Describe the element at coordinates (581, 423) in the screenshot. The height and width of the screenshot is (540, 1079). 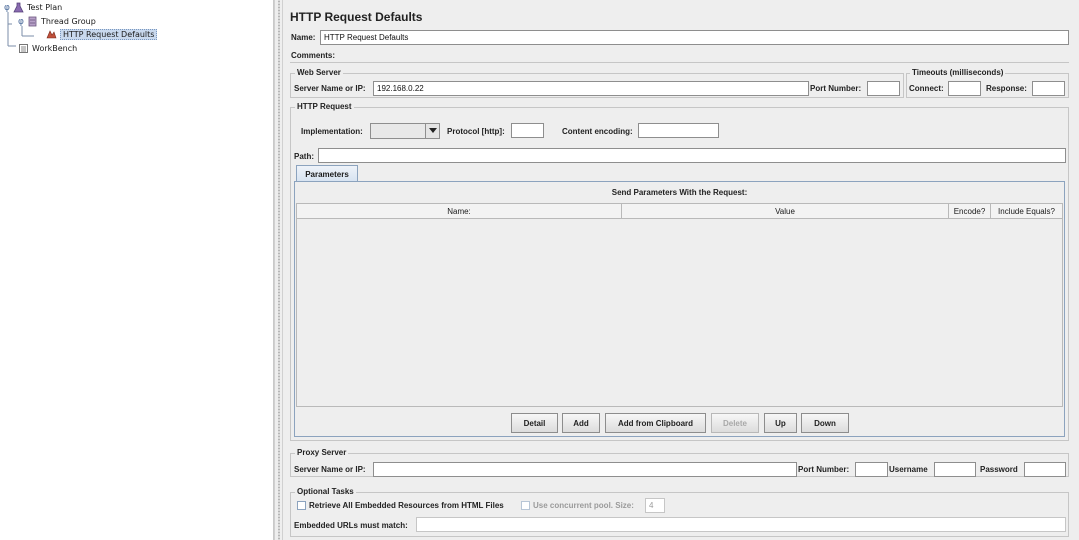
I see `add-button: Add` at that location.